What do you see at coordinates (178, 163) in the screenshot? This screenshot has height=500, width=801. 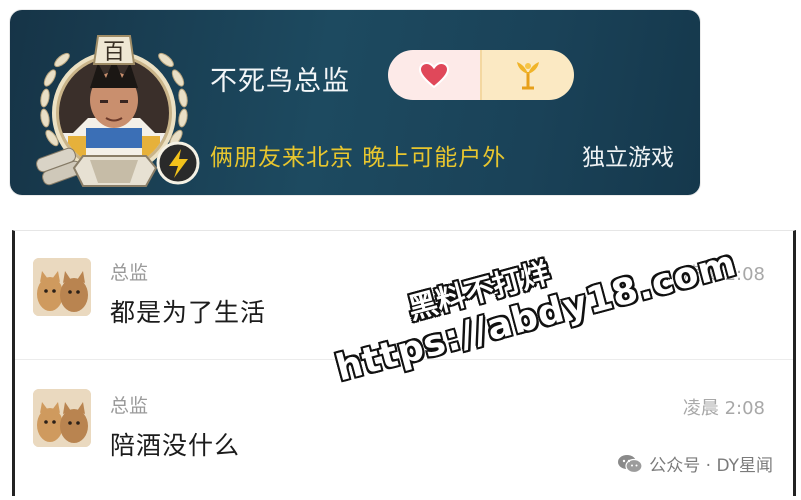 I see `lightning-icon` at bounding box center [178, 163].